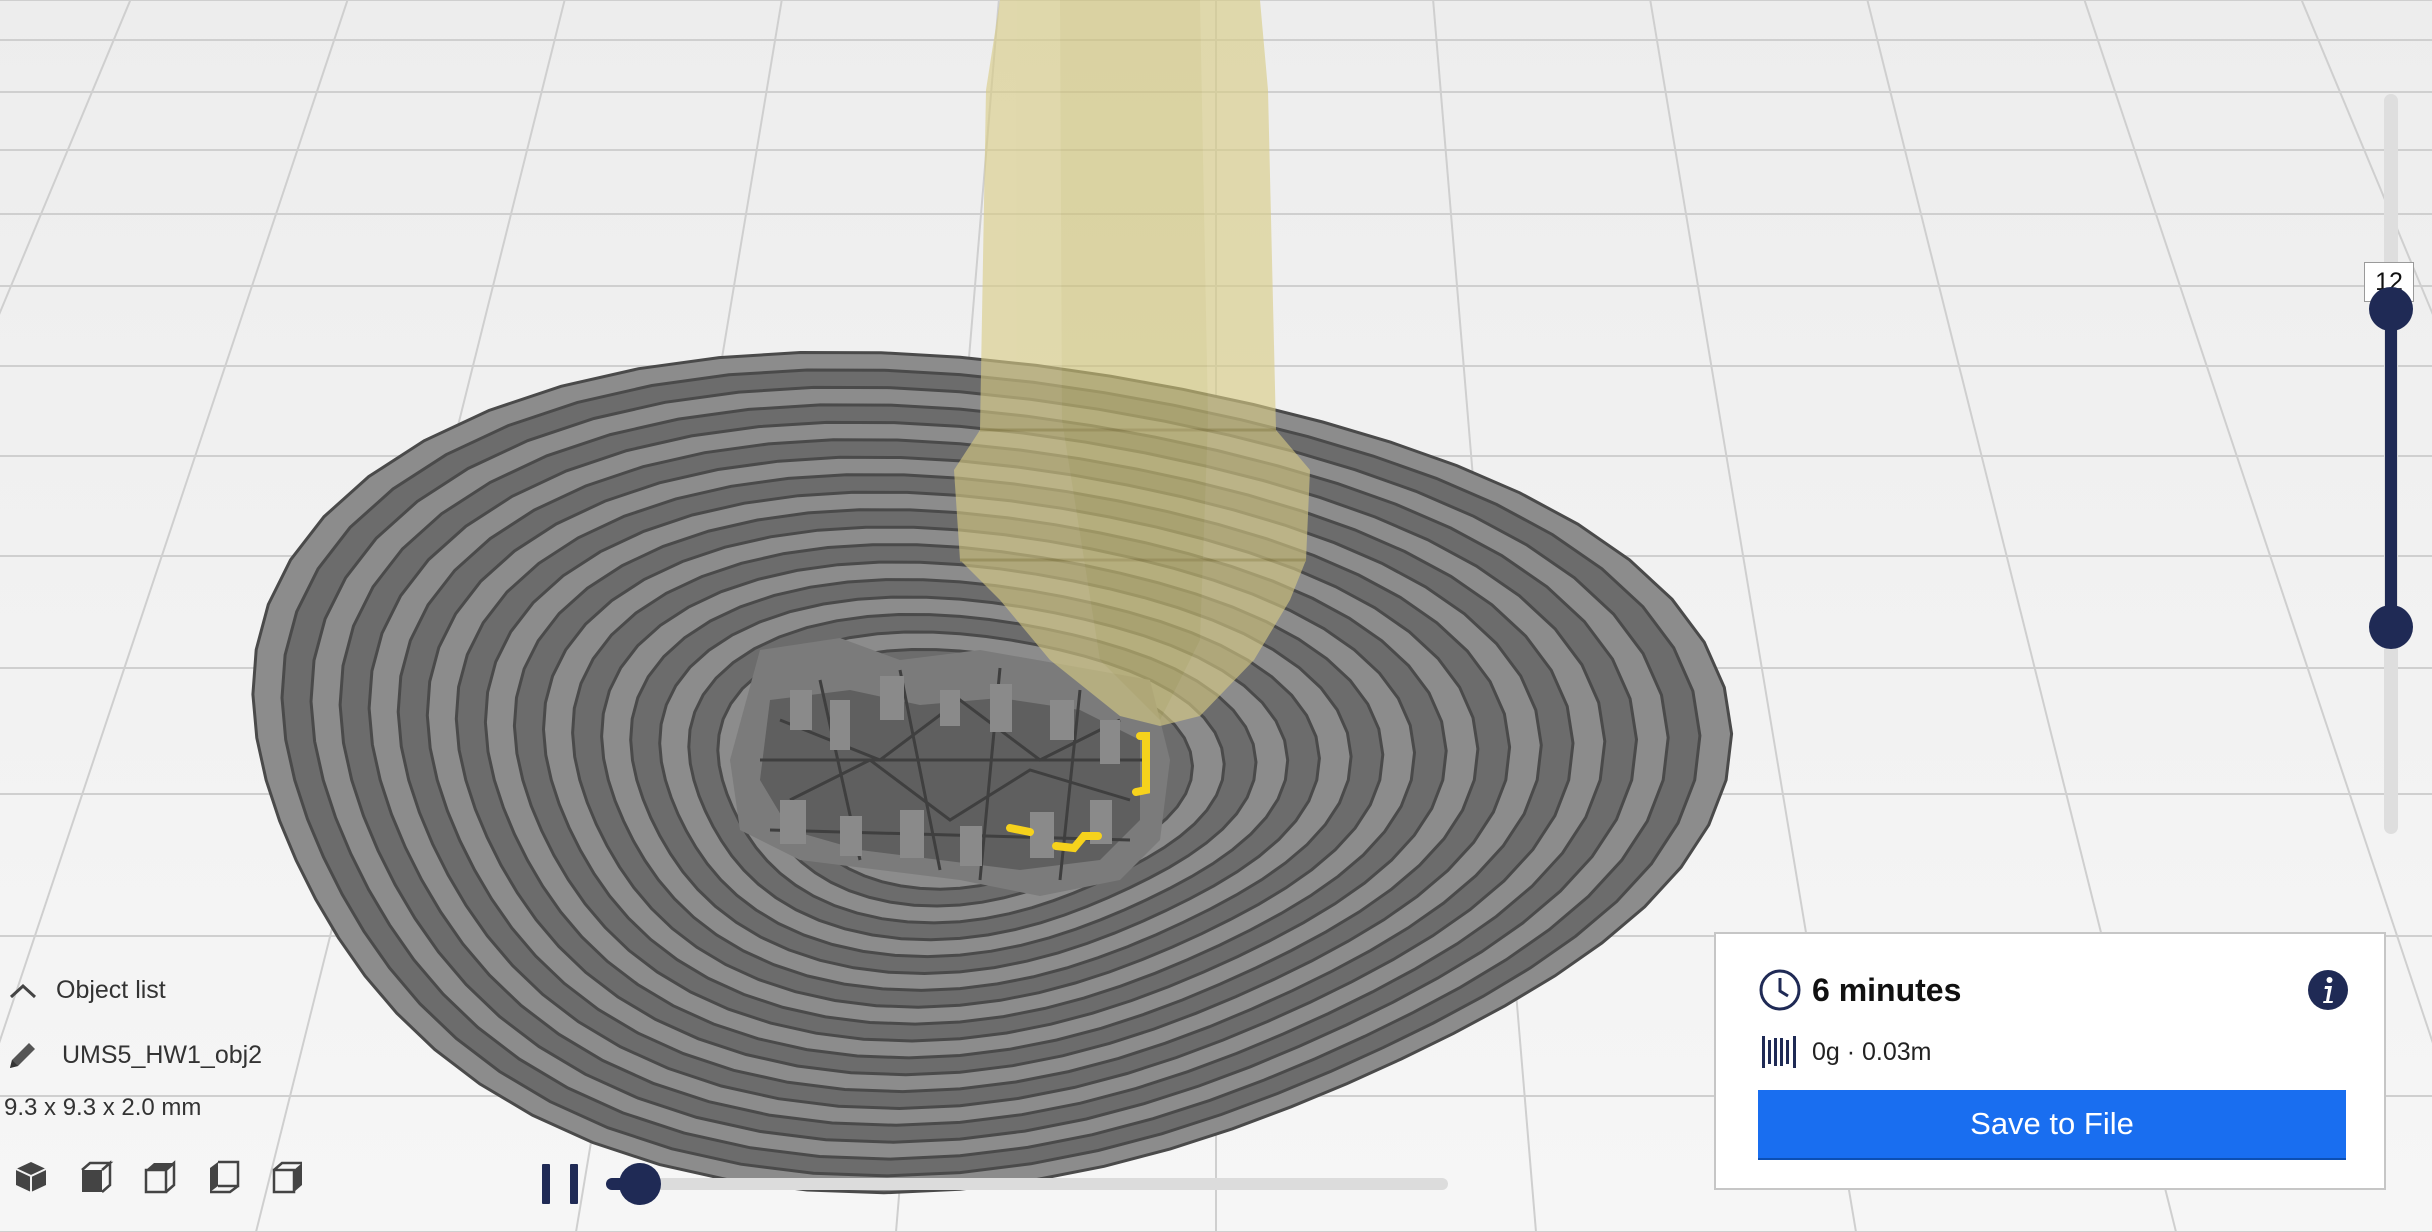 Image resolution: width=2432 pixels, height=1232 pixels. What do you see at coordinates (1027, 1184) in the screenshot?
I see `simulation-timeline-track` at bounding box center [1027, 1184].